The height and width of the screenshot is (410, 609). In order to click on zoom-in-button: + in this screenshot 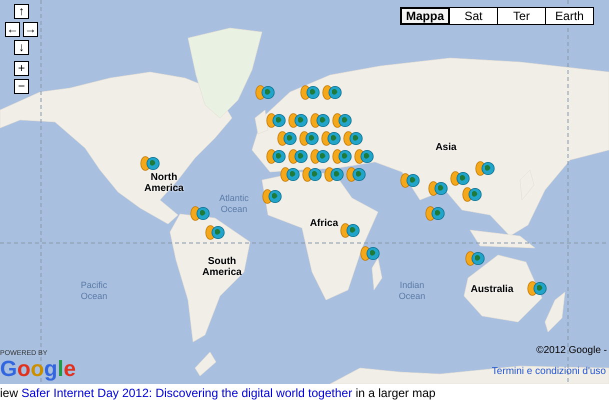, I will do `click(21, 68)`.